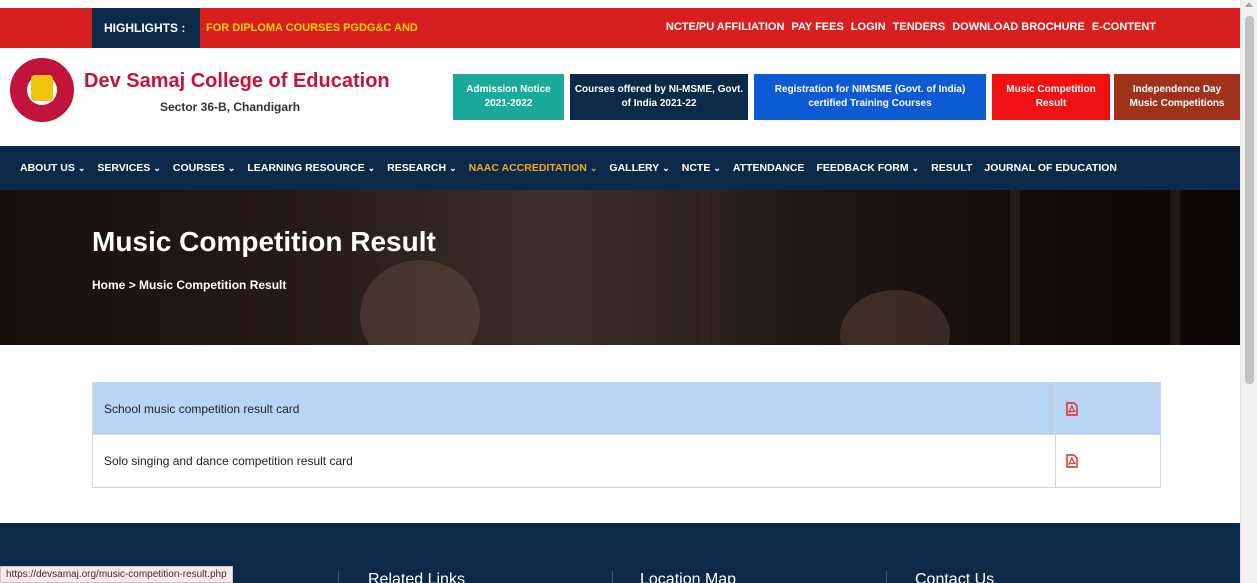 The width and height of the screenshot is (1257, 583). Describe the element at coordinates (862, 168) in the screenshot. I see `nav-label: FEEDBACK FORM` at that location.